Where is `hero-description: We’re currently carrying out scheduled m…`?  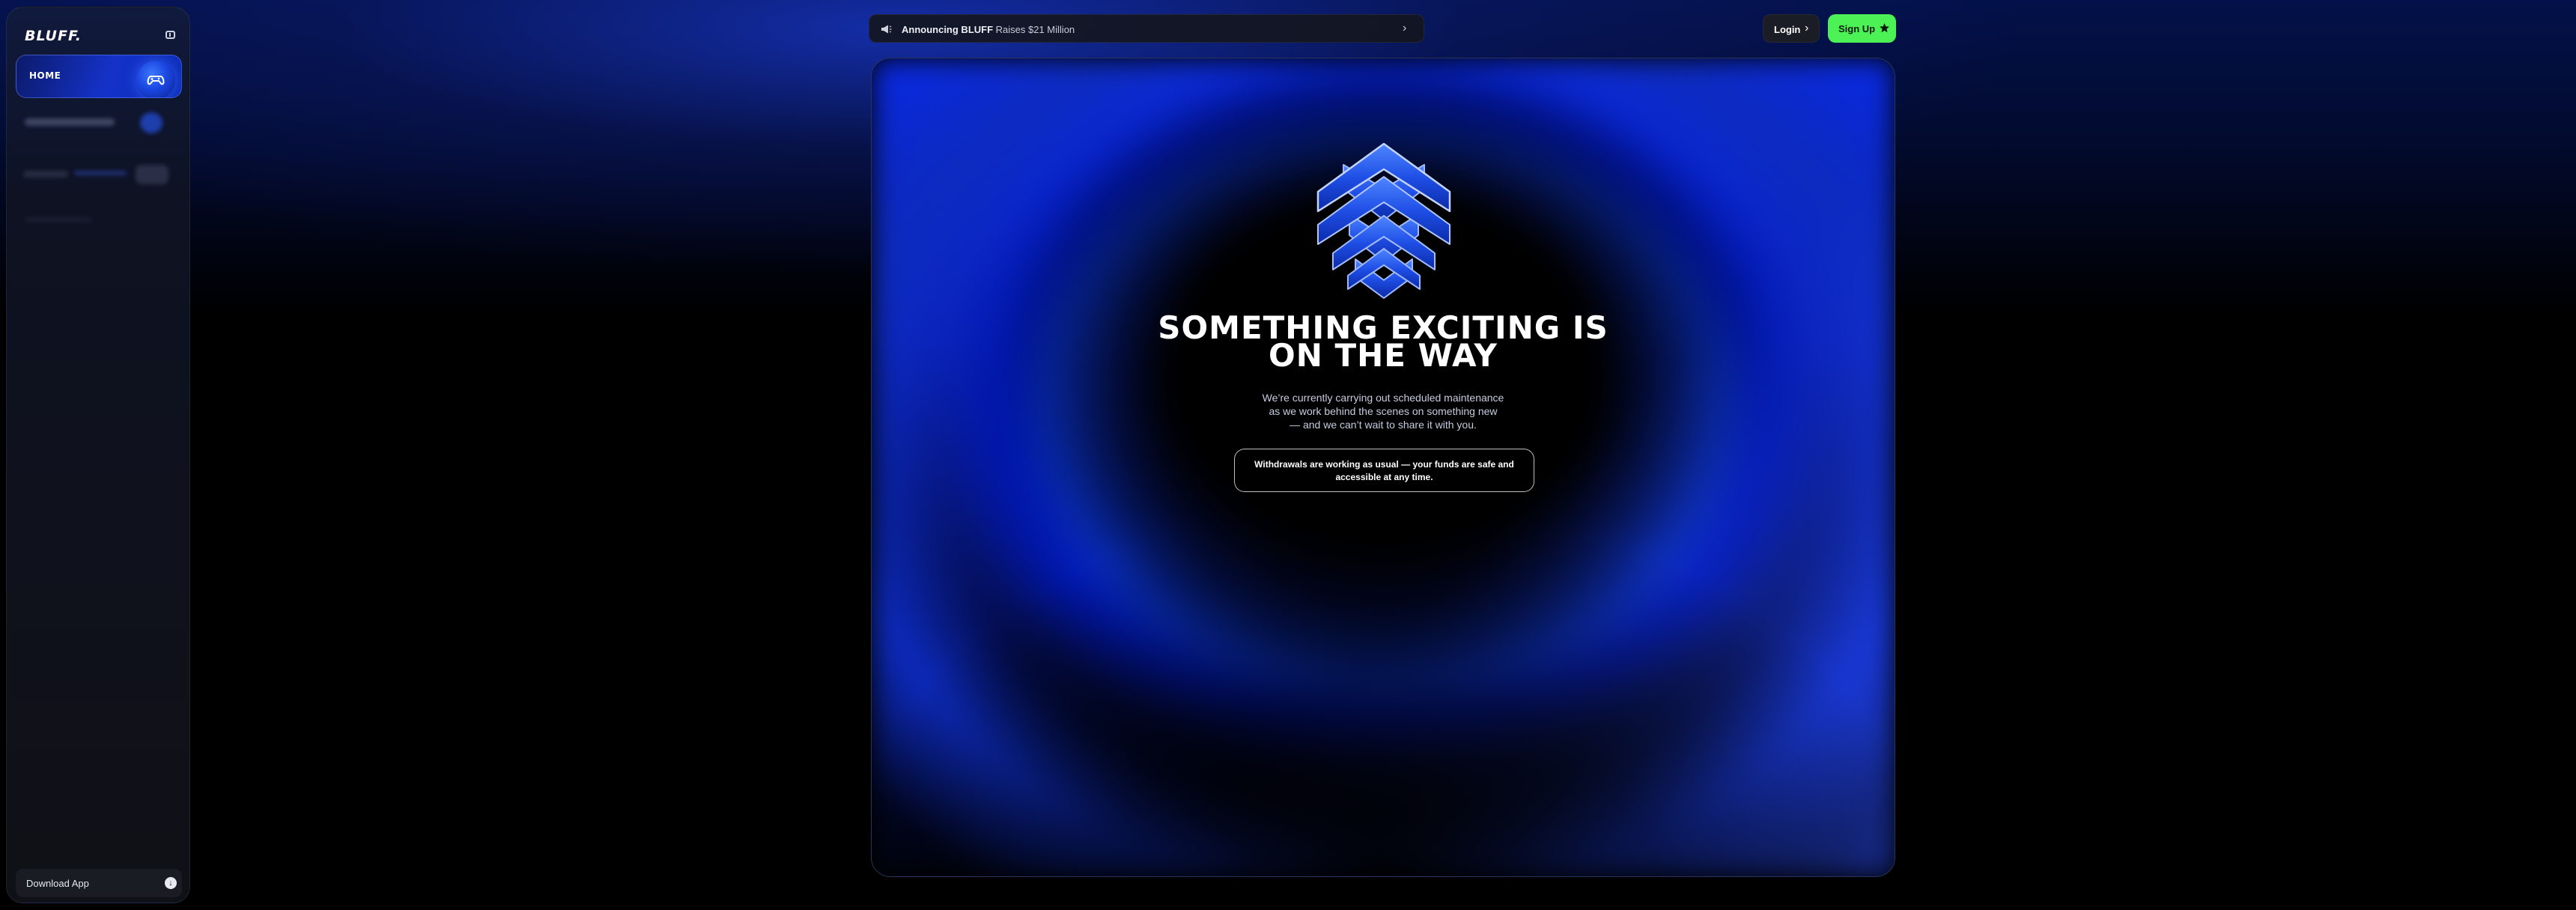 hero-description: We’re currently carrying out scheduled m… is located at coordinates (1383, 411).